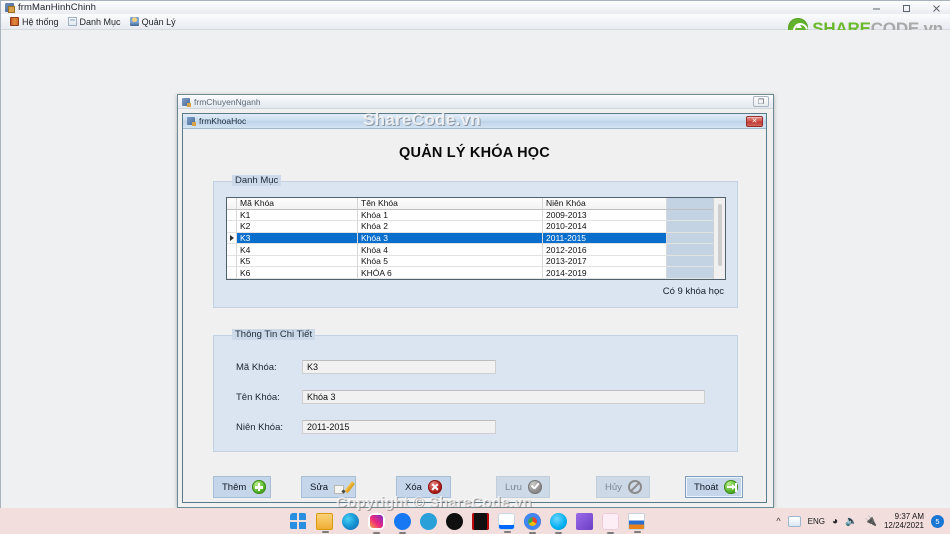 The image size is (950, 534). I want to click on column-header-ma-khoa: Mã Khóa, so click(297, 204).